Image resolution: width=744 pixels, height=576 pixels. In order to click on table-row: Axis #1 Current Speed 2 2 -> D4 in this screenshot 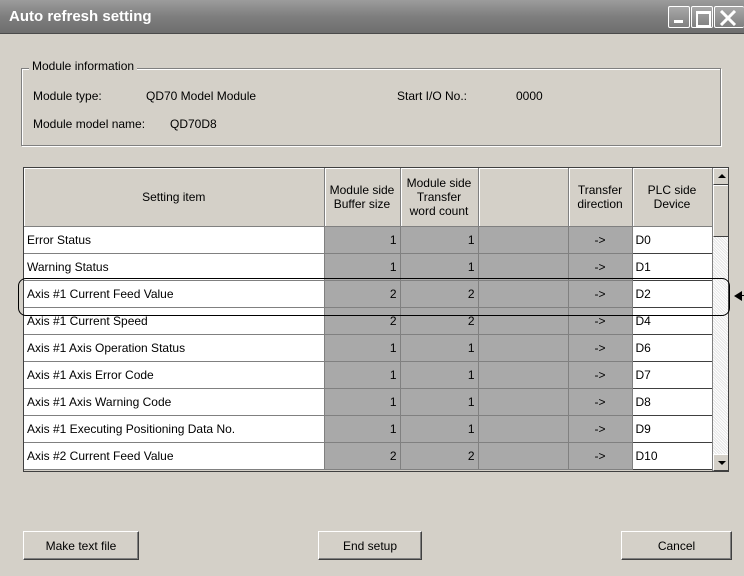, I will do `click(368, 320)`.